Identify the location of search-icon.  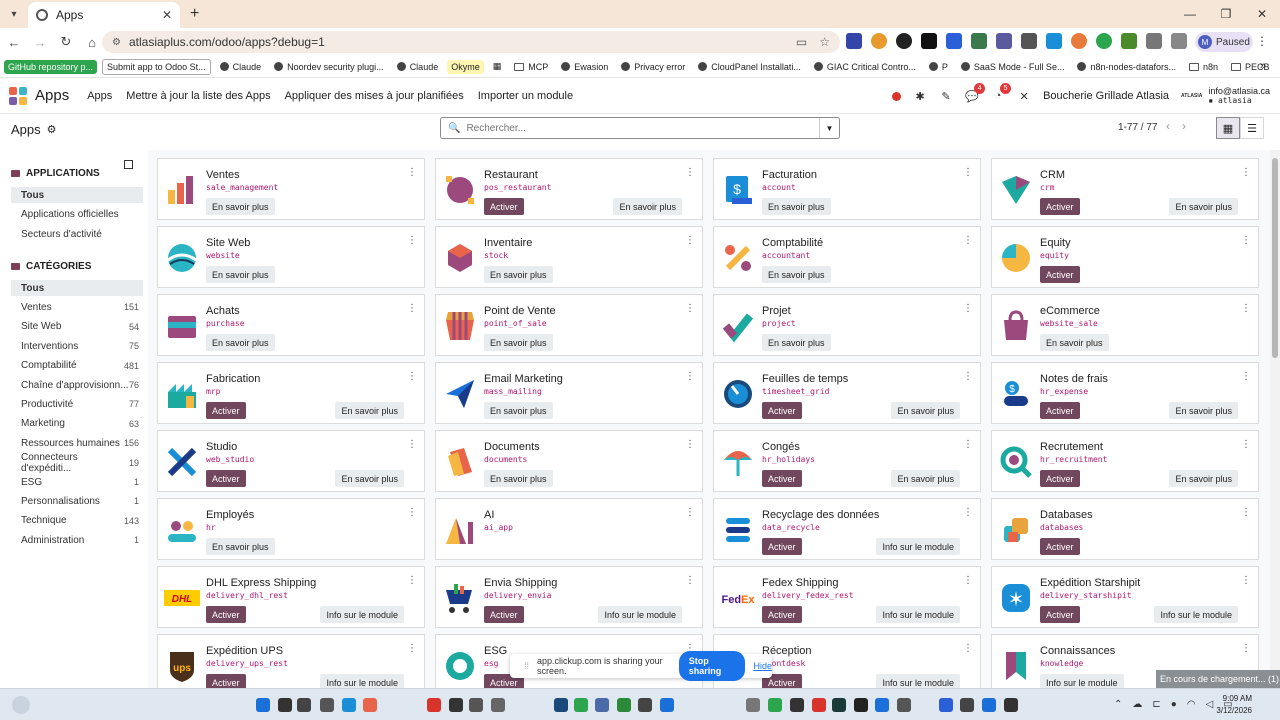
(285, 705).